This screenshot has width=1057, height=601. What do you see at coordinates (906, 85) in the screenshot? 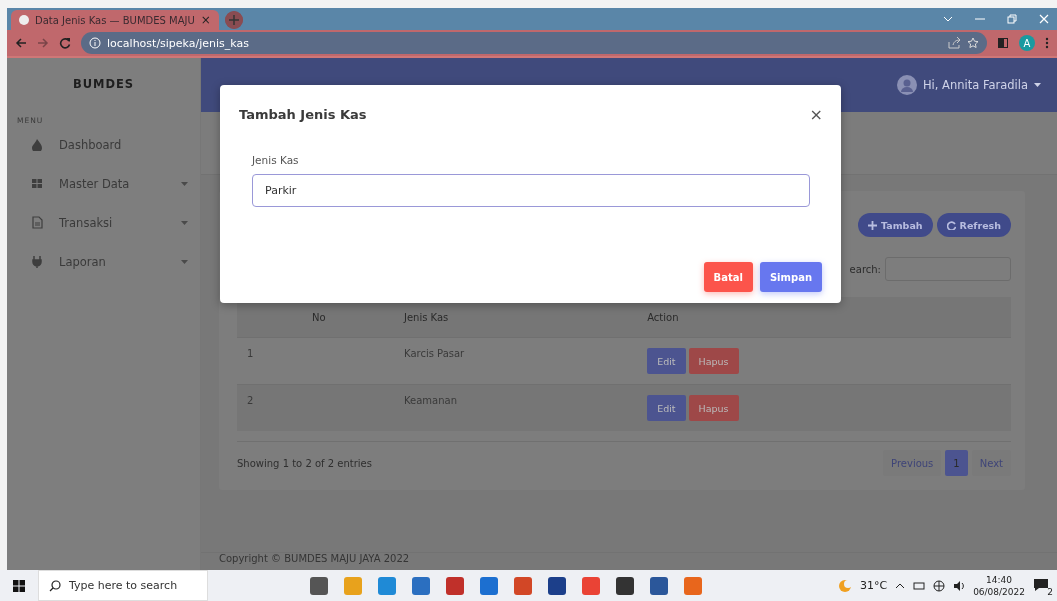
I see `user-avatar-icon` at bounding box center [906, 85].